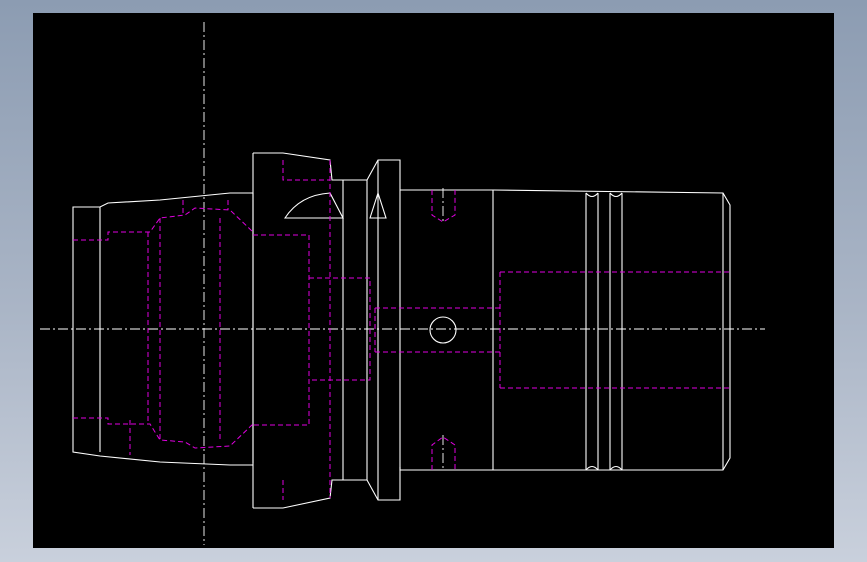  I want to click on neck-outline, so click(354, 330).